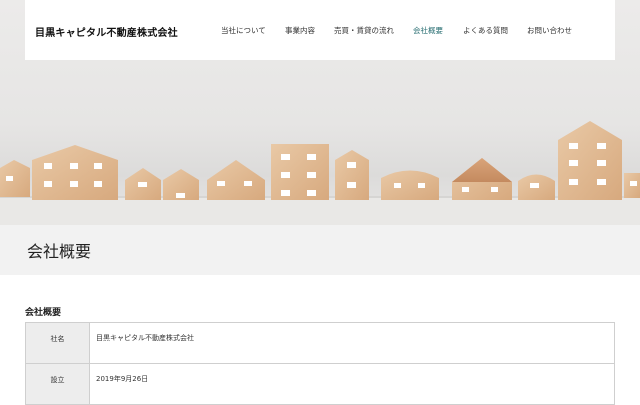 Image resolution: width=640 pixels, height=405 pixels. What do you see at coordinates (300, 30) in the screenshot?
I see `nav-item-business: 事業内容` at bounding box center [300, 30].